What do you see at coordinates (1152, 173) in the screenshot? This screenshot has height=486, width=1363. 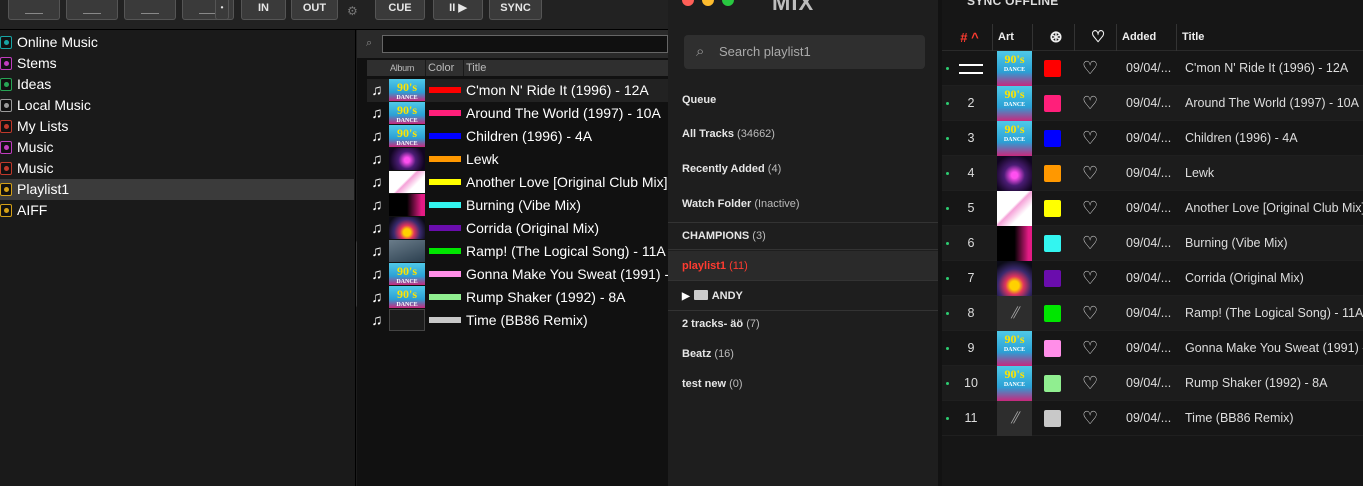 I see `table-row: 4 ♡ 09/04/... Lewk` at bounding box center [1152, 173].